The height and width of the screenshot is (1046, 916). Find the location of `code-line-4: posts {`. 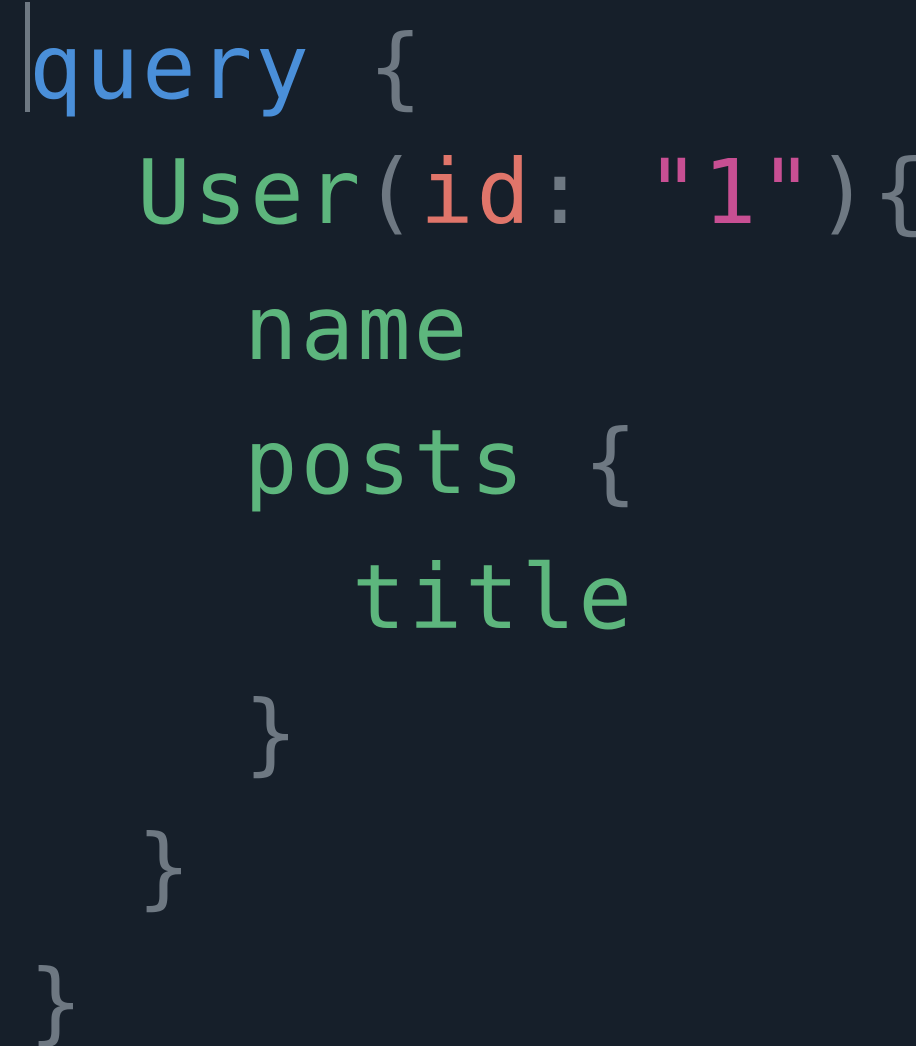

code-line-4: posts { is located at coordinates (442, 462).